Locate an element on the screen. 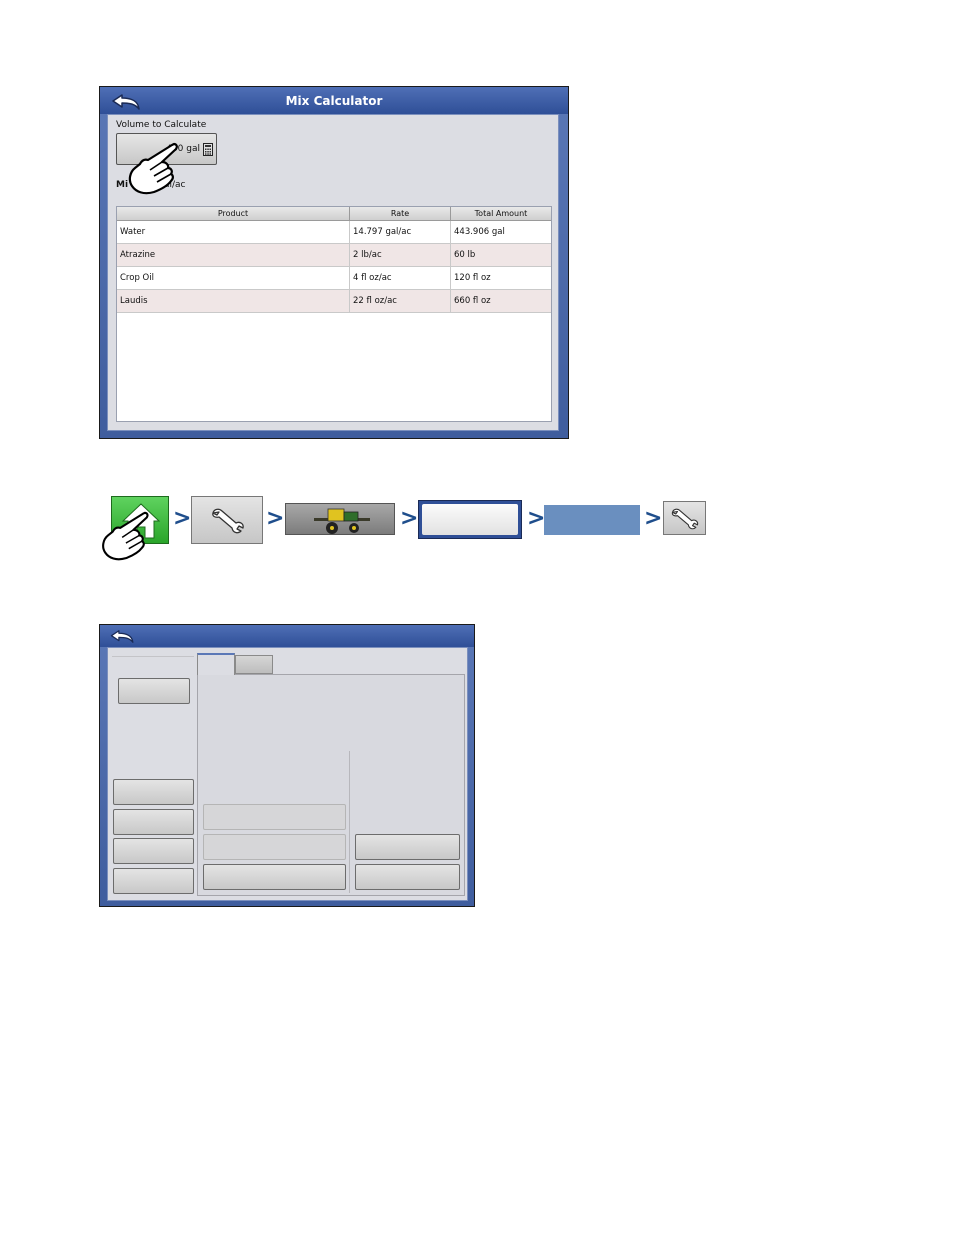 Image resolution: width=954 pixels, height=1235 pixels. table-row: Laudis 22 fl oz/ac 660 fl oz is located at coordinates (334, 301).